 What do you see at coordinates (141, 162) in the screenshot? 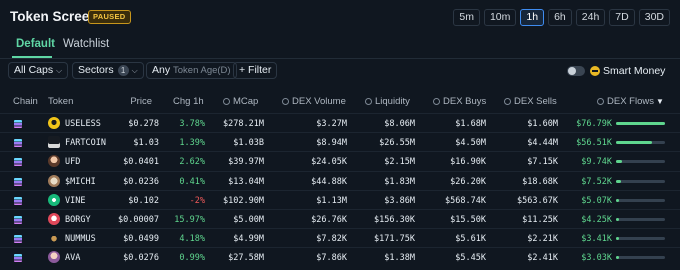
I see `price-cell: $0.0401` at bounding box center [141, 162].